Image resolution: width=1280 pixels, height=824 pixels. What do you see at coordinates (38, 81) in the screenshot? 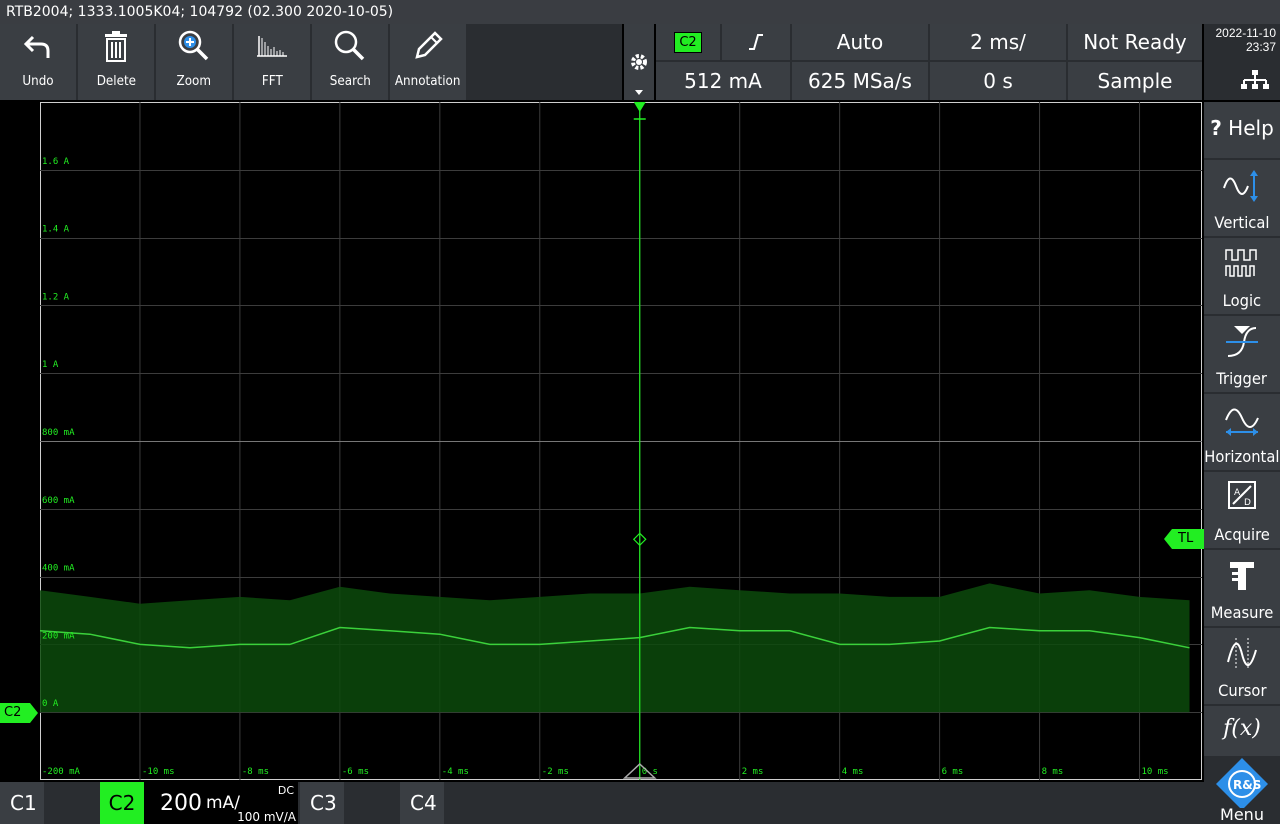
I see `undo-label: Undo` at bounding box center [38, 81].